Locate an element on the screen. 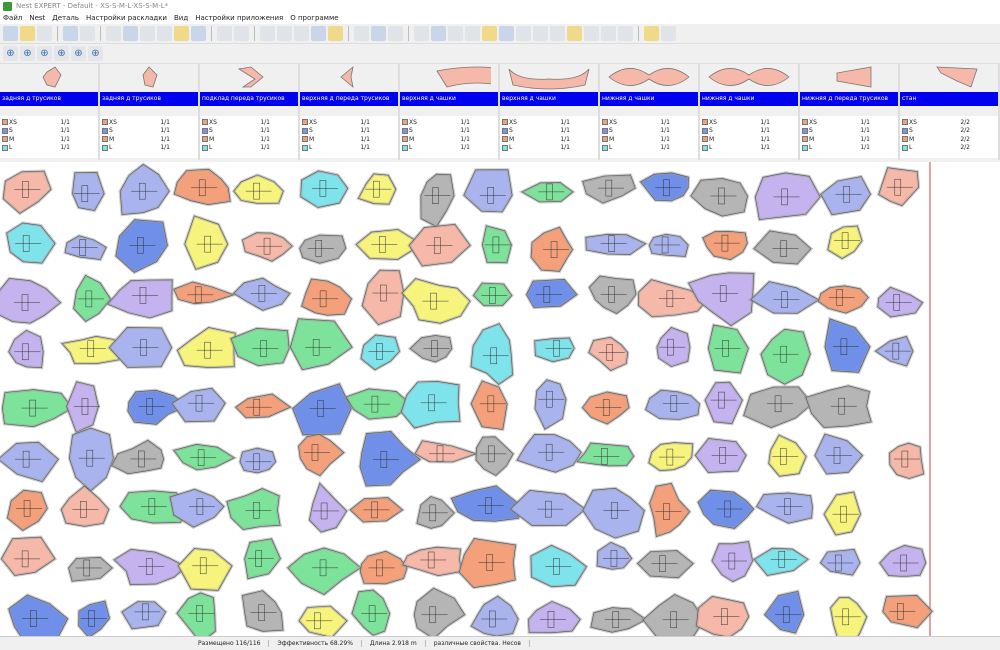 This screenshot has height=650, width=1000. toolbar-b-icon is located at coordinates (455, 33).